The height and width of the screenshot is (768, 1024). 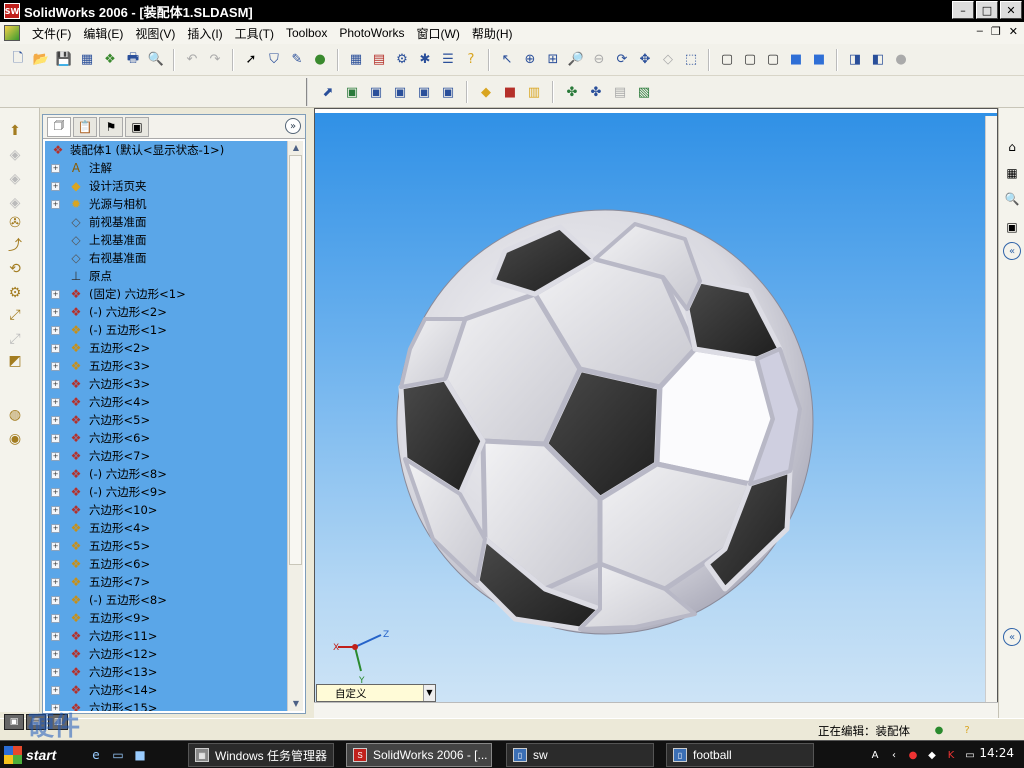 I want to click on decal-icon: ■, so click(x=510, y=92).